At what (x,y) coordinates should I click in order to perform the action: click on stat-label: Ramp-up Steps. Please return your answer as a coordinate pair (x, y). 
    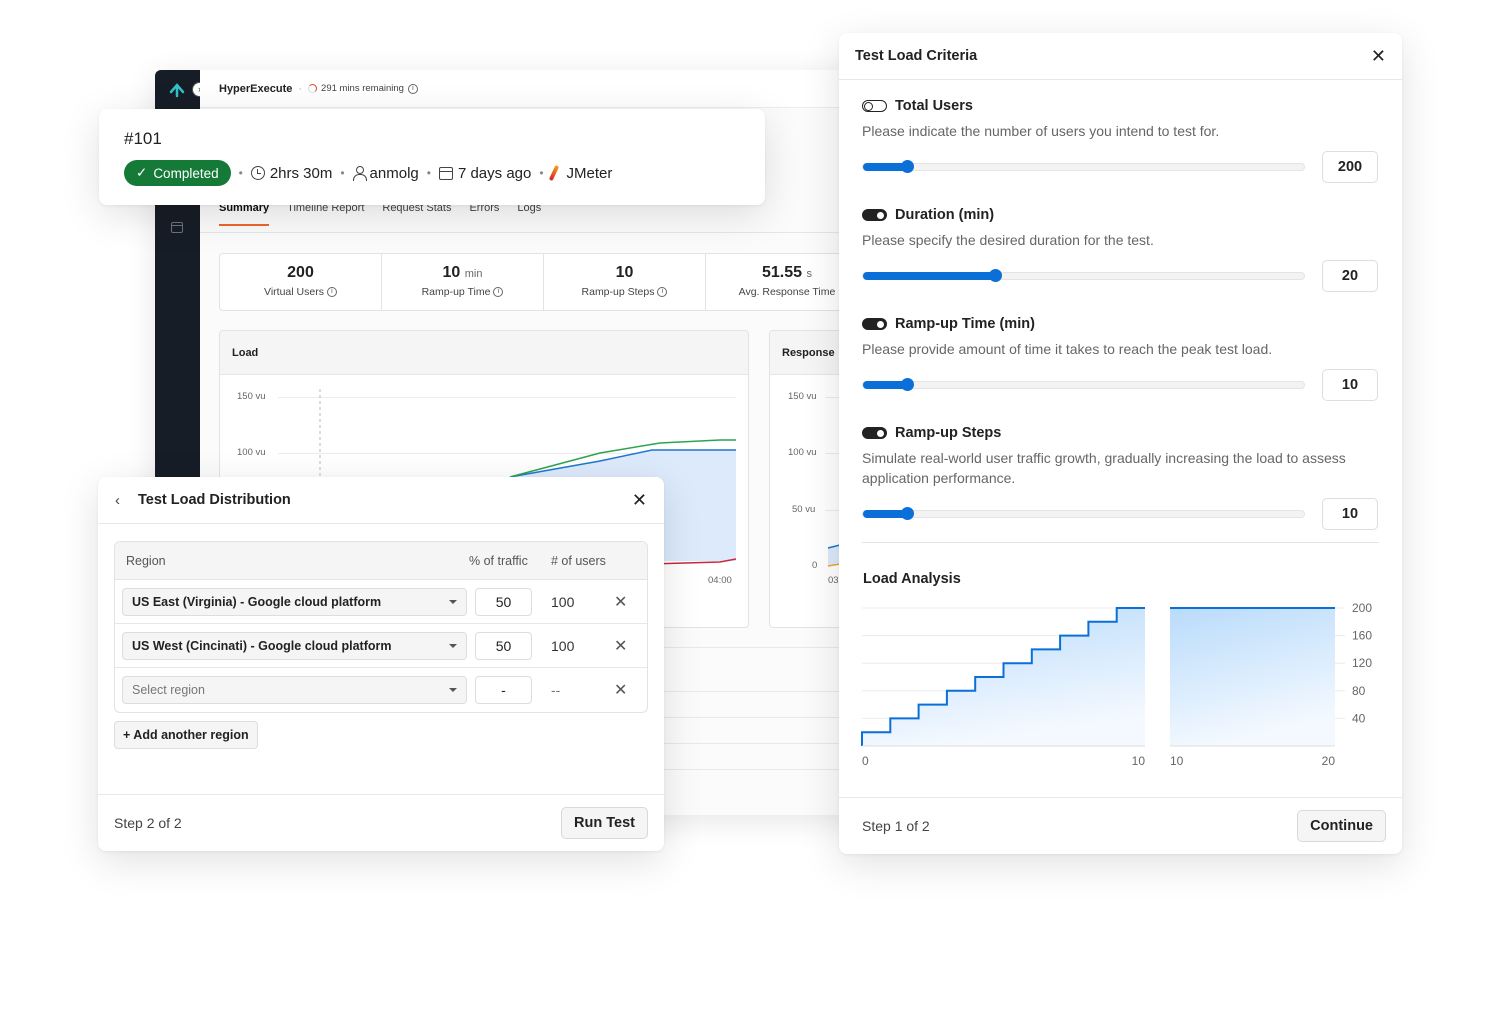
    Looking at the image, I should click on (618, 292).